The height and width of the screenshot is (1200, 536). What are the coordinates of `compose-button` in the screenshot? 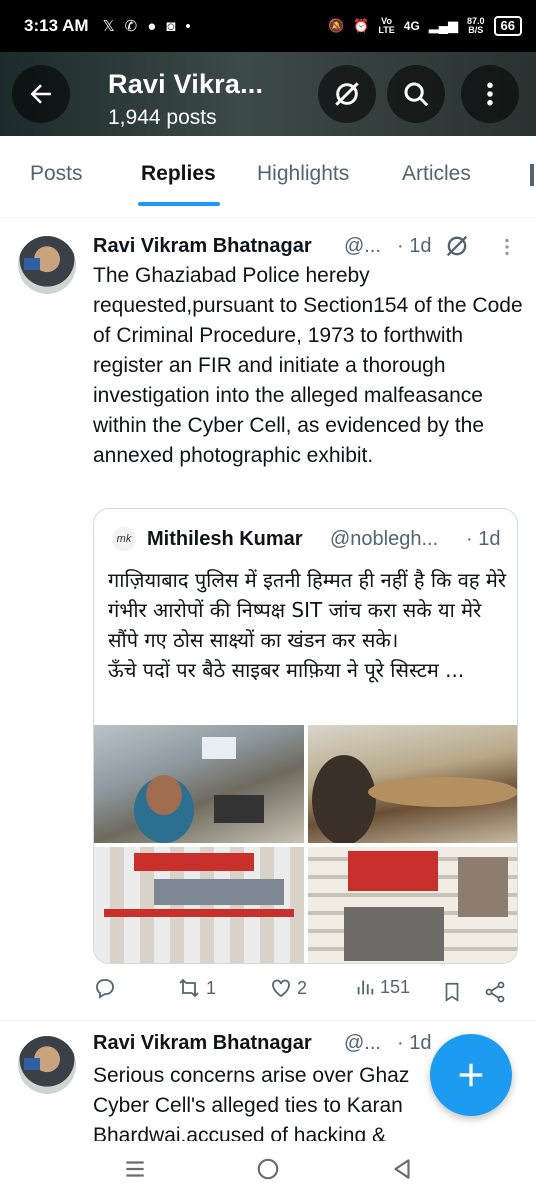 It's located at (471, 1075).